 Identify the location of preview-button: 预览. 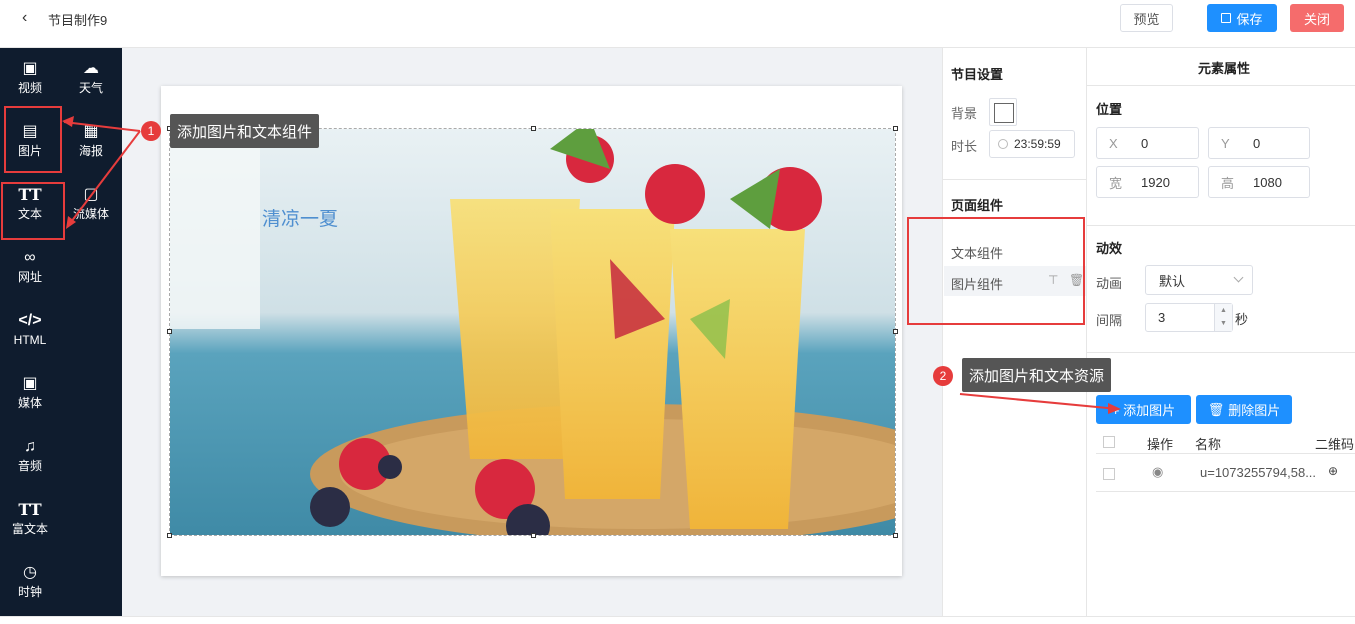
(1146, 18).